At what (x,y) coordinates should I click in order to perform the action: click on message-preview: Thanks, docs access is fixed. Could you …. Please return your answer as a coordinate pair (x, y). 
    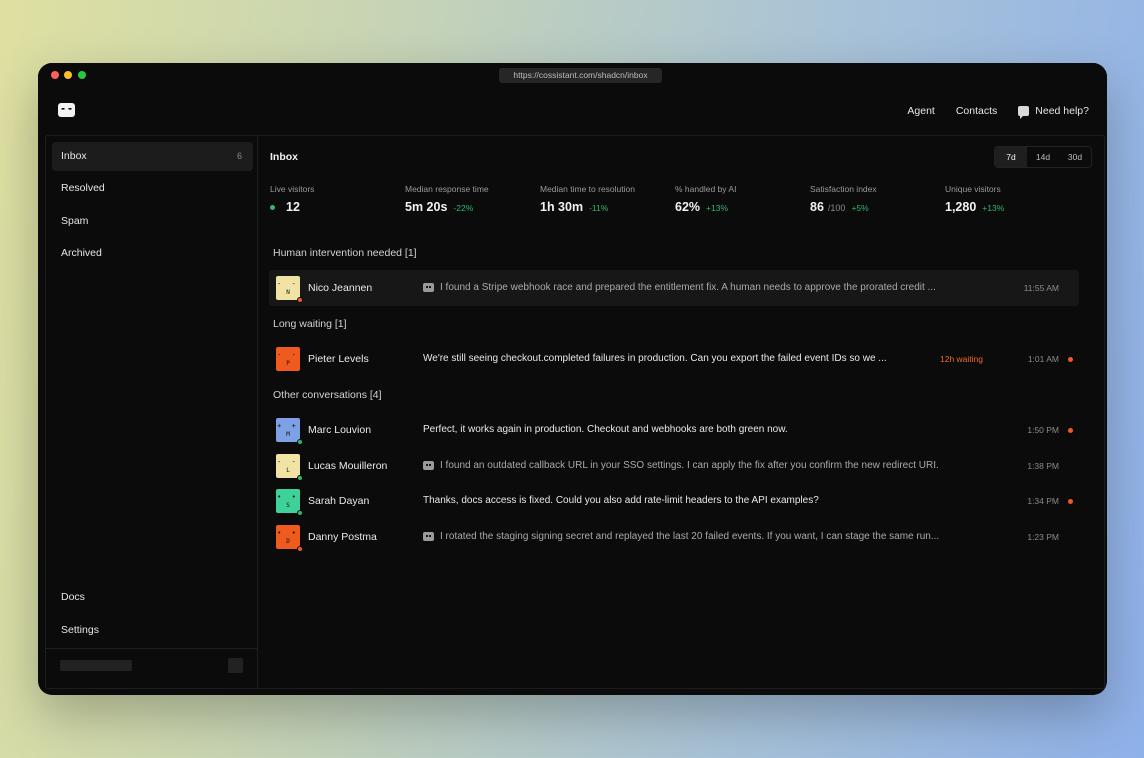
    Looking at the image, I should click on (621, 500).